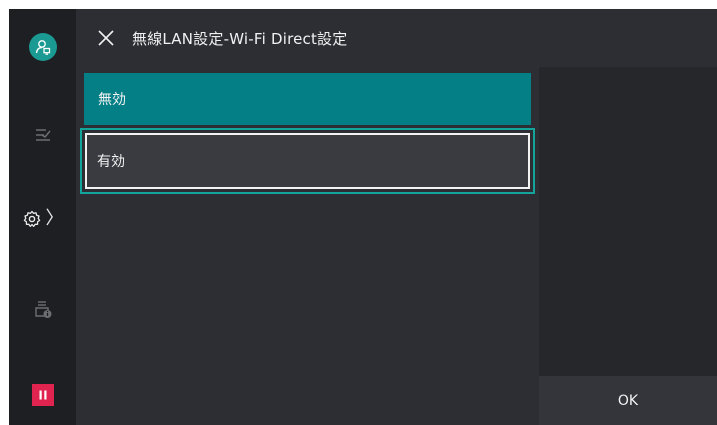  I want to click on ok-label: OK, so click(628, 400).